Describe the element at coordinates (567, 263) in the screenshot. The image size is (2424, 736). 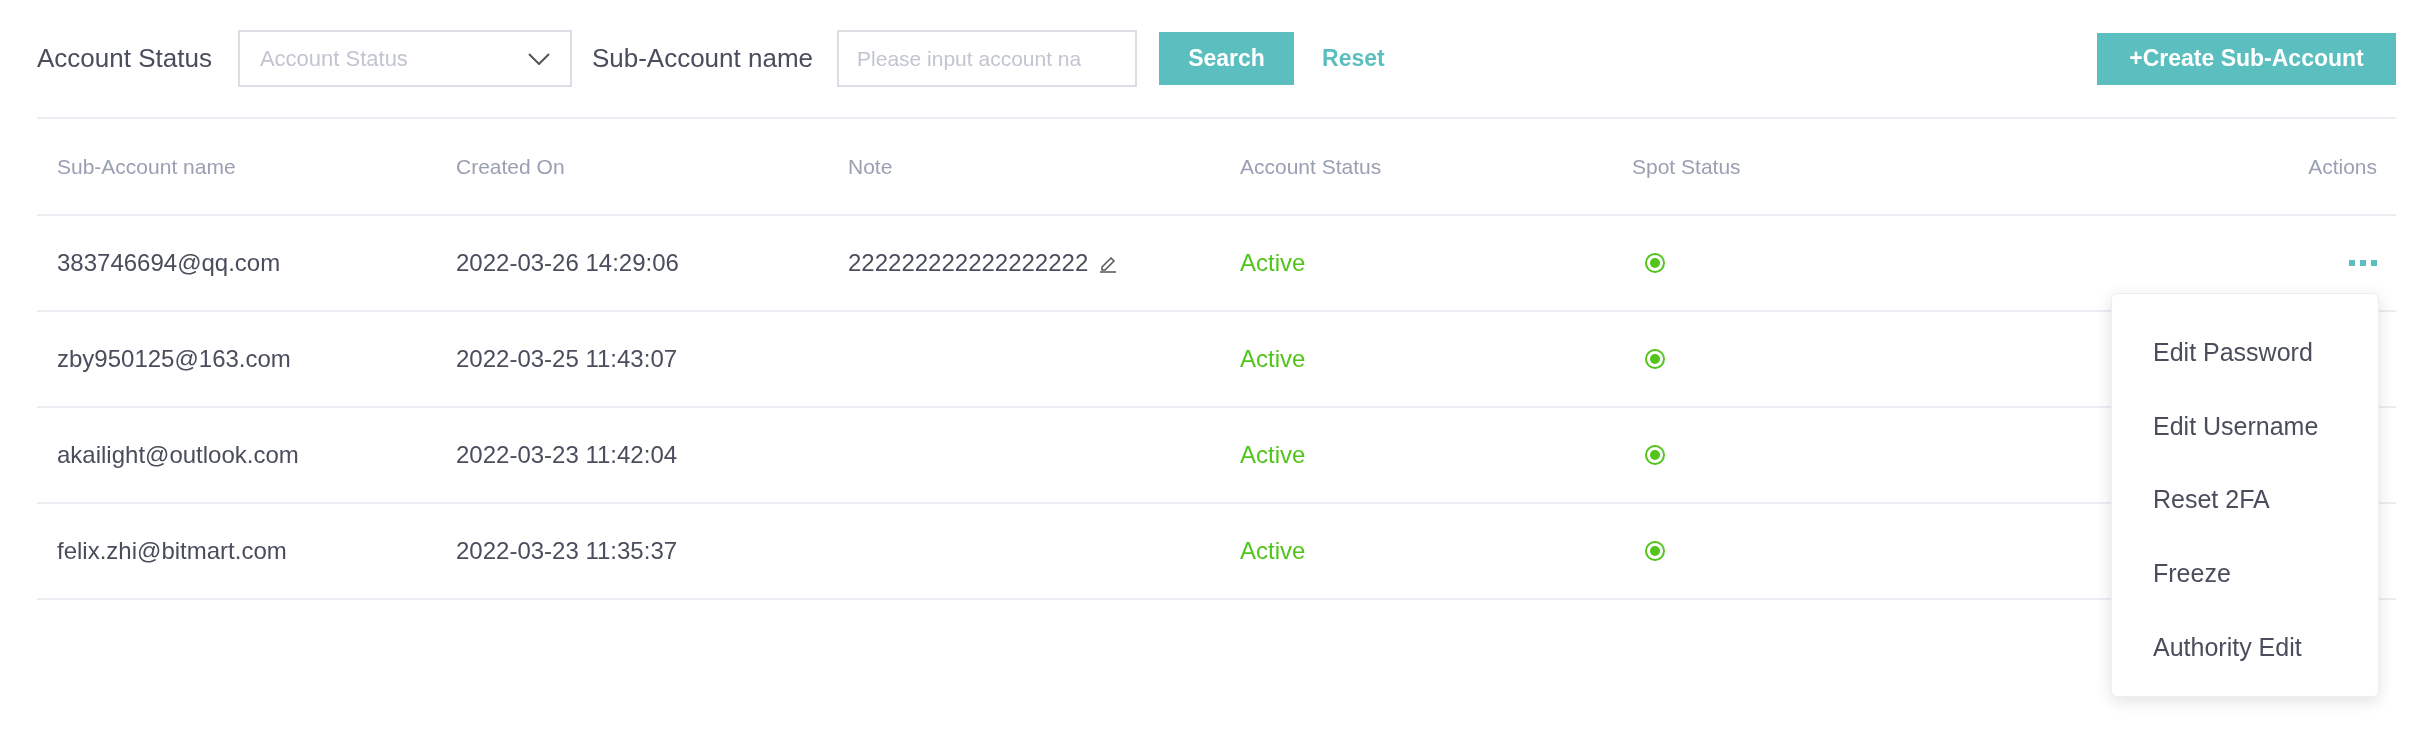
I see `table-cell-text: 2022-03-26 14:29:06` at that location.